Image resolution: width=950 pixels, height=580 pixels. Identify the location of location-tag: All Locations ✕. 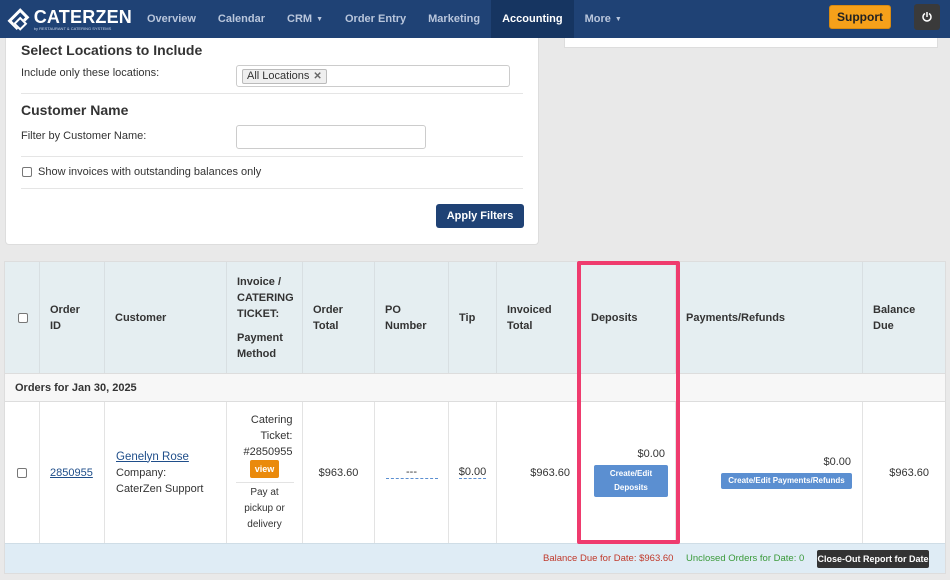
(284, 76).